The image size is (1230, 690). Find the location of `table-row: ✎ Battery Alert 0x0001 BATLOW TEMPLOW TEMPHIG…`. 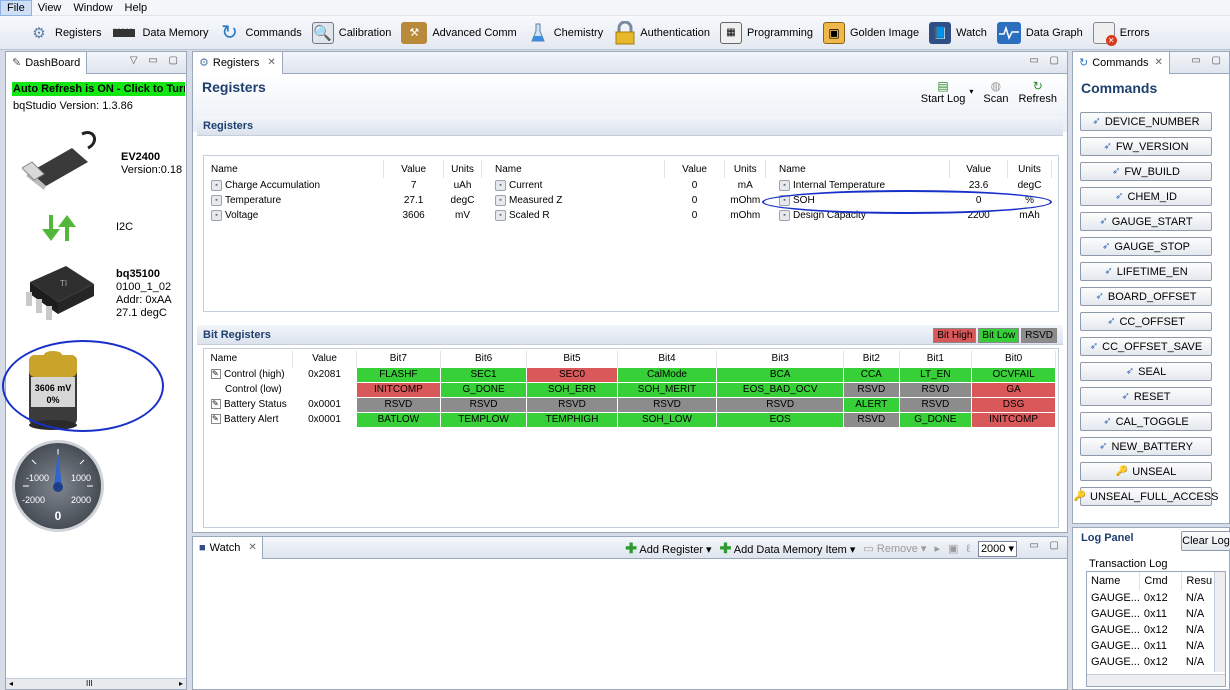

table-row: ✎ Battery Alert 0x0001 BATLOW TEMPLOW TEMPHIG… is located at coordinates (631, 419).